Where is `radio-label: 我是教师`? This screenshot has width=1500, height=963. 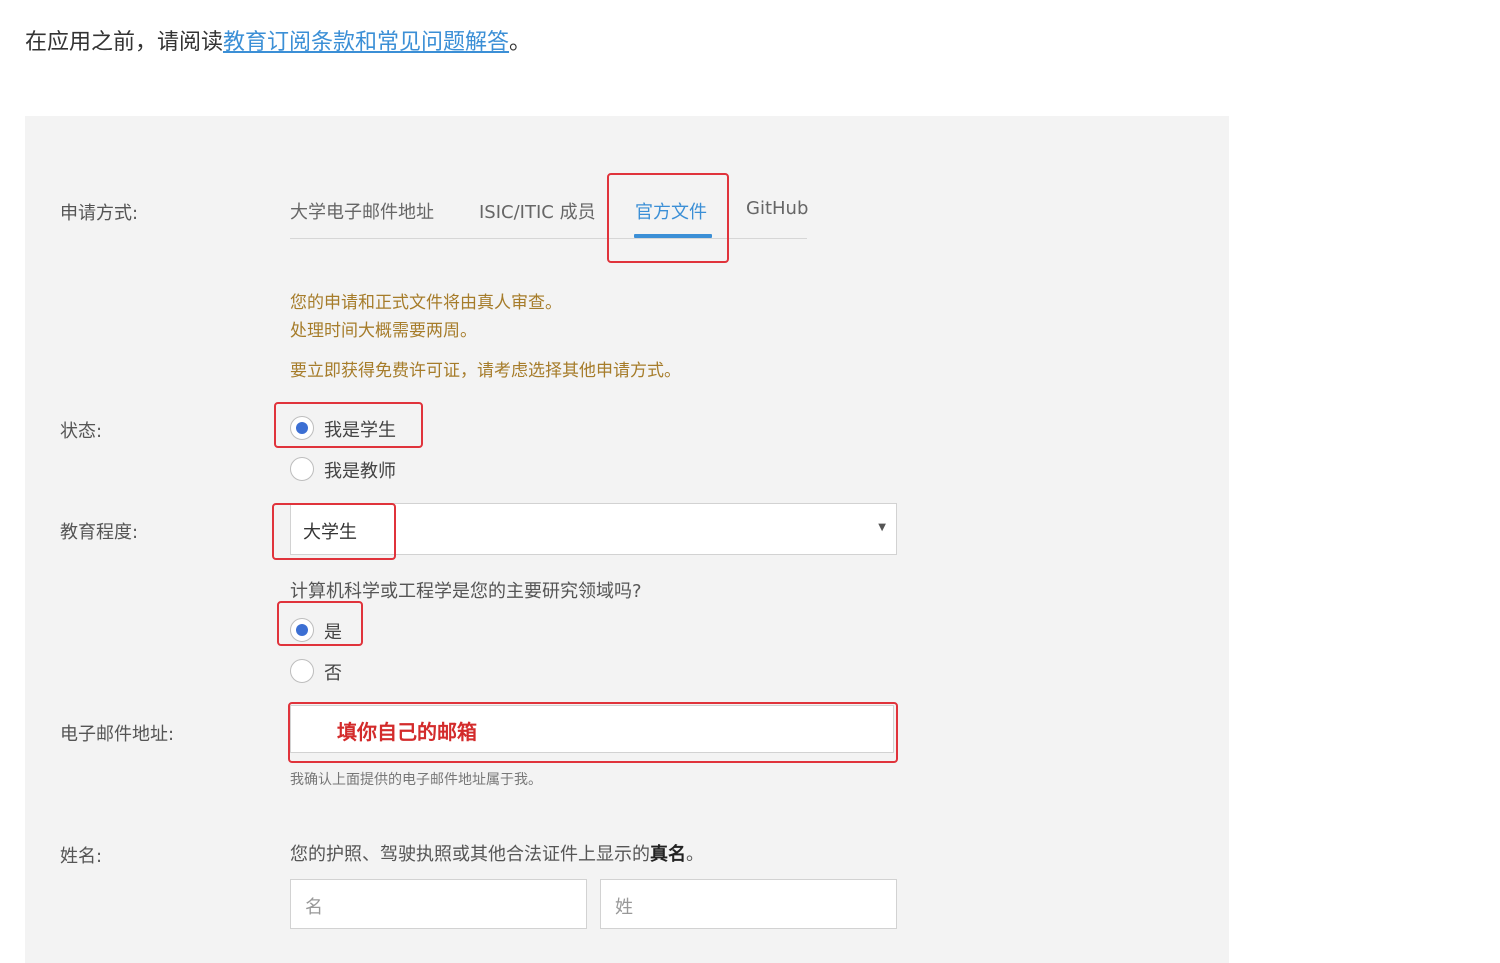
radio-label: 我是教师 is located at coordinates (360, 471).